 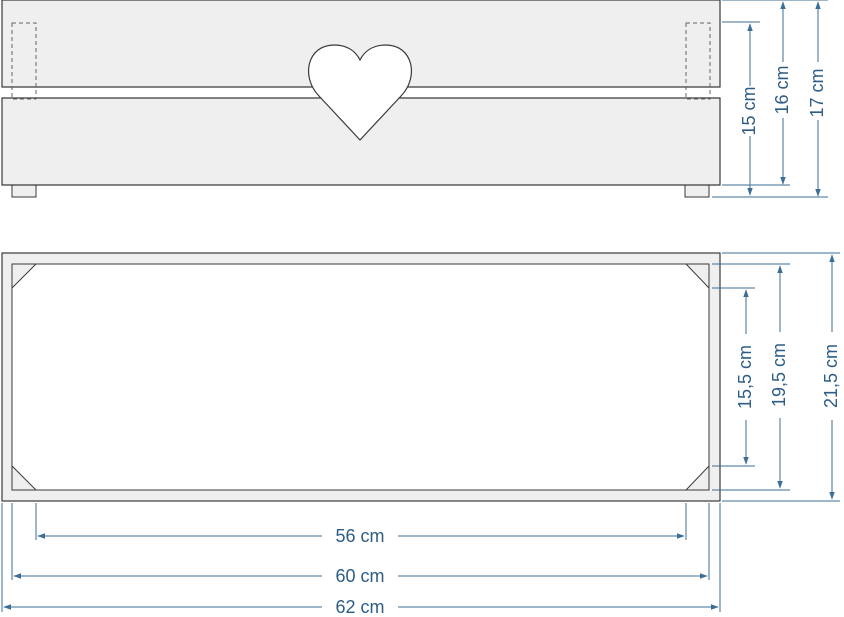 I want to click on dimension-label-60: 60 cm, so click(x=359, y=576).